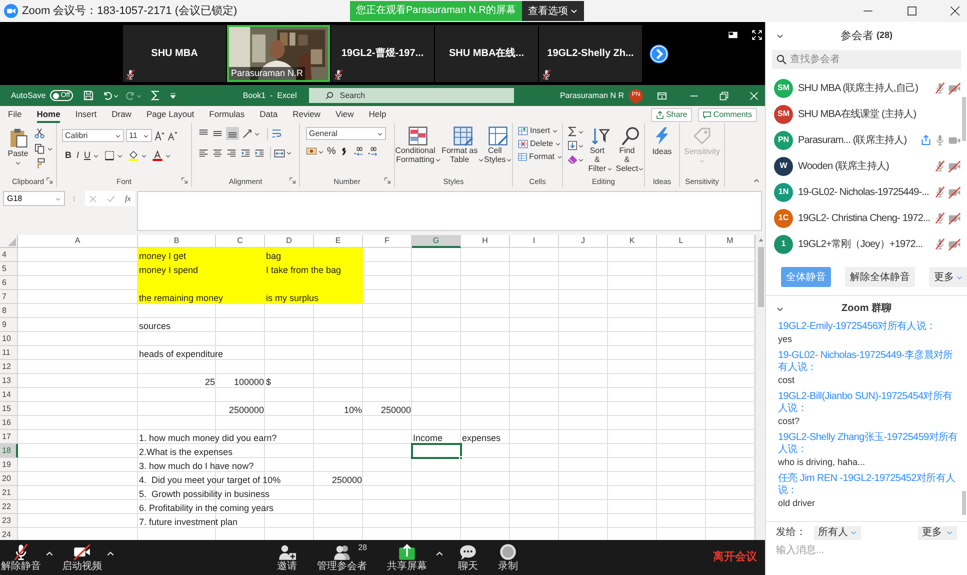 The width and height of the screenshot is (967, 575). Describe the element at coordinates (372, 151) in the screenshot. I see `decrease-decimal-icon` at that location.